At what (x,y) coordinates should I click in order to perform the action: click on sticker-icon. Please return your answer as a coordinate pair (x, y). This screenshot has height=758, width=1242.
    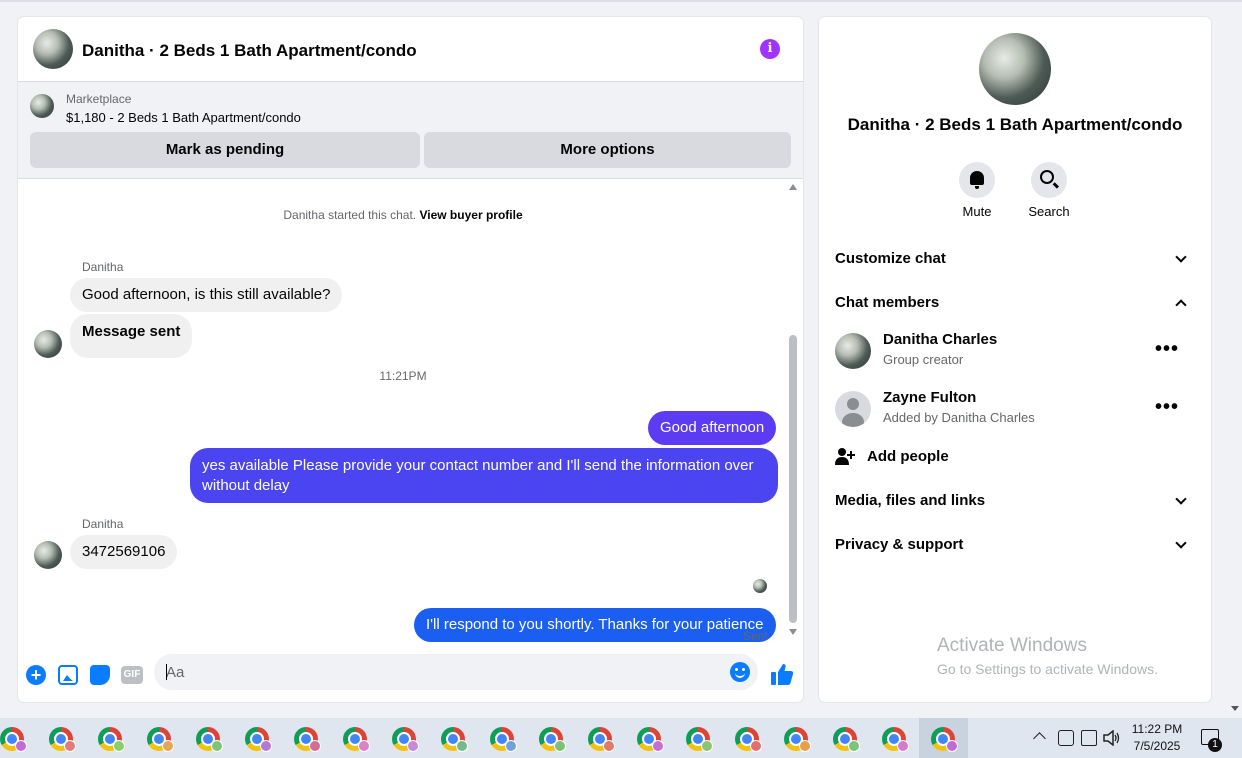
    Looking at the image, I should click on (100, 675).